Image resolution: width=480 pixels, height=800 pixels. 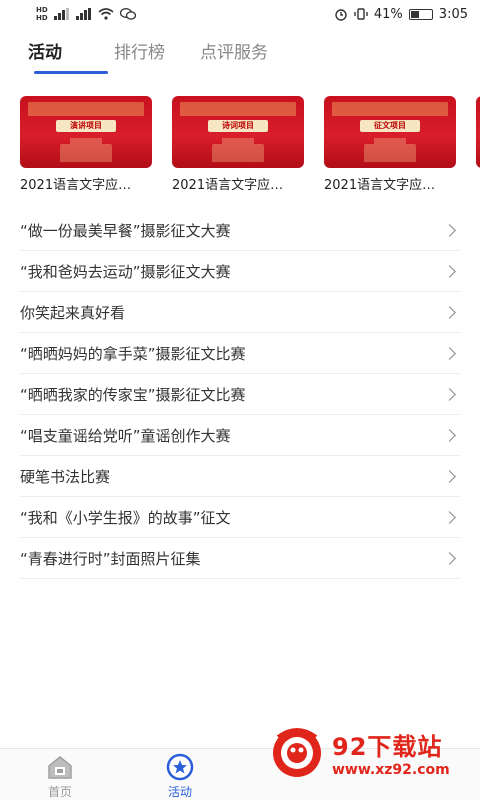 I want to click on watermark-url: www.xz92.com, so click(x=391, y=769).